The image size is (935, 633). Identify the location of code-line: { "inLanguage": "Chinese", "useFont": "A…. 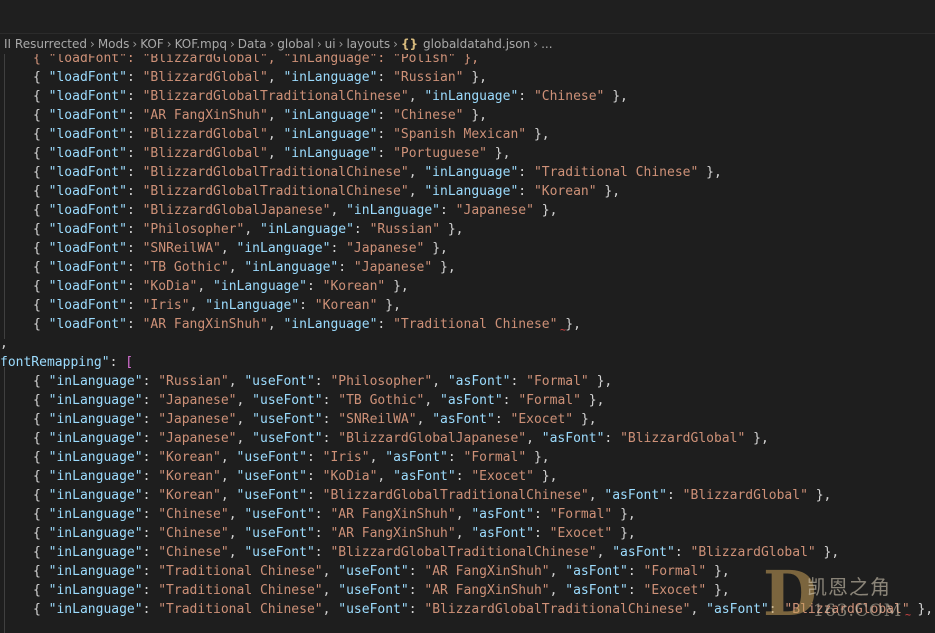
(334, 514).